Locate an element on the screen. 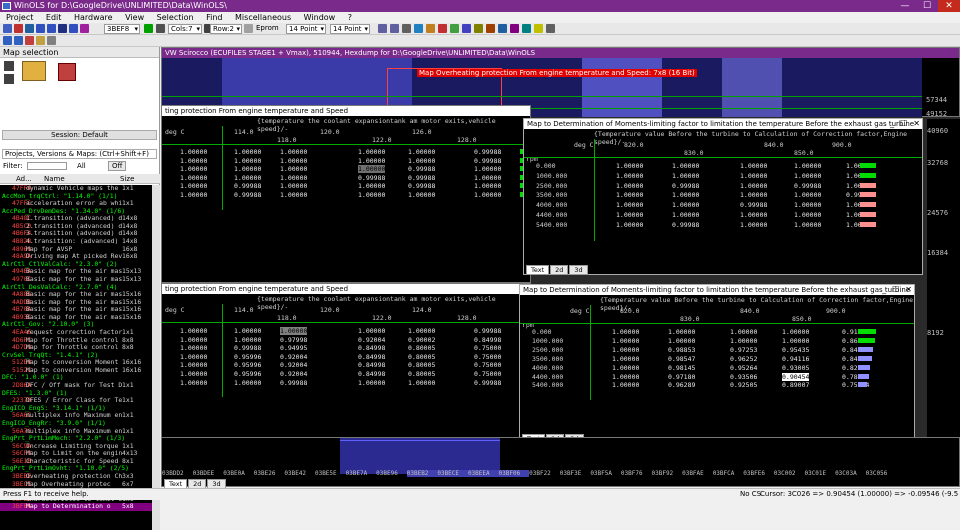 This screenshot has height=530, width=960. map-list-item: 56E1BCharacteristic for Speed lim8x1 is located at coordinates (76, 462).